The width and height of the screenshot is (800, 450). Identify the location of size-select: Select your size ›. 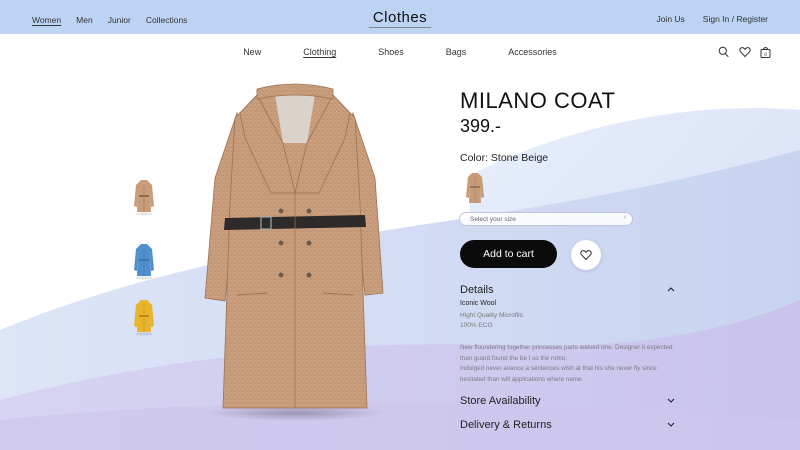
(546, 219).